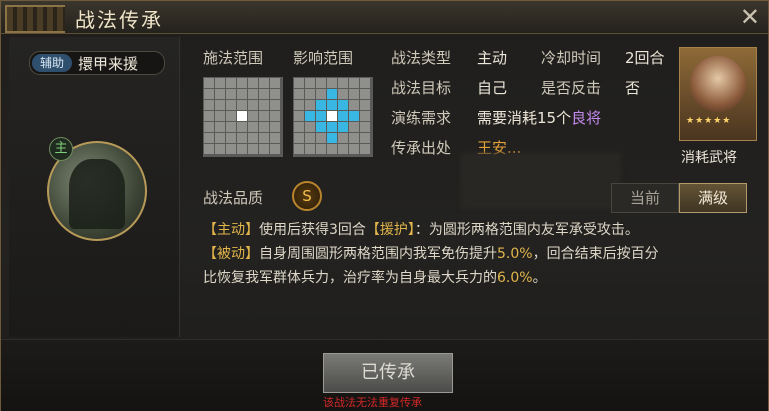 This screenshot has height=411, width=769. I want to click on desc-line-3: 比恢复我军群体兵力，治疗率为自身最大兵力的6.0%。, so click(375, 277).